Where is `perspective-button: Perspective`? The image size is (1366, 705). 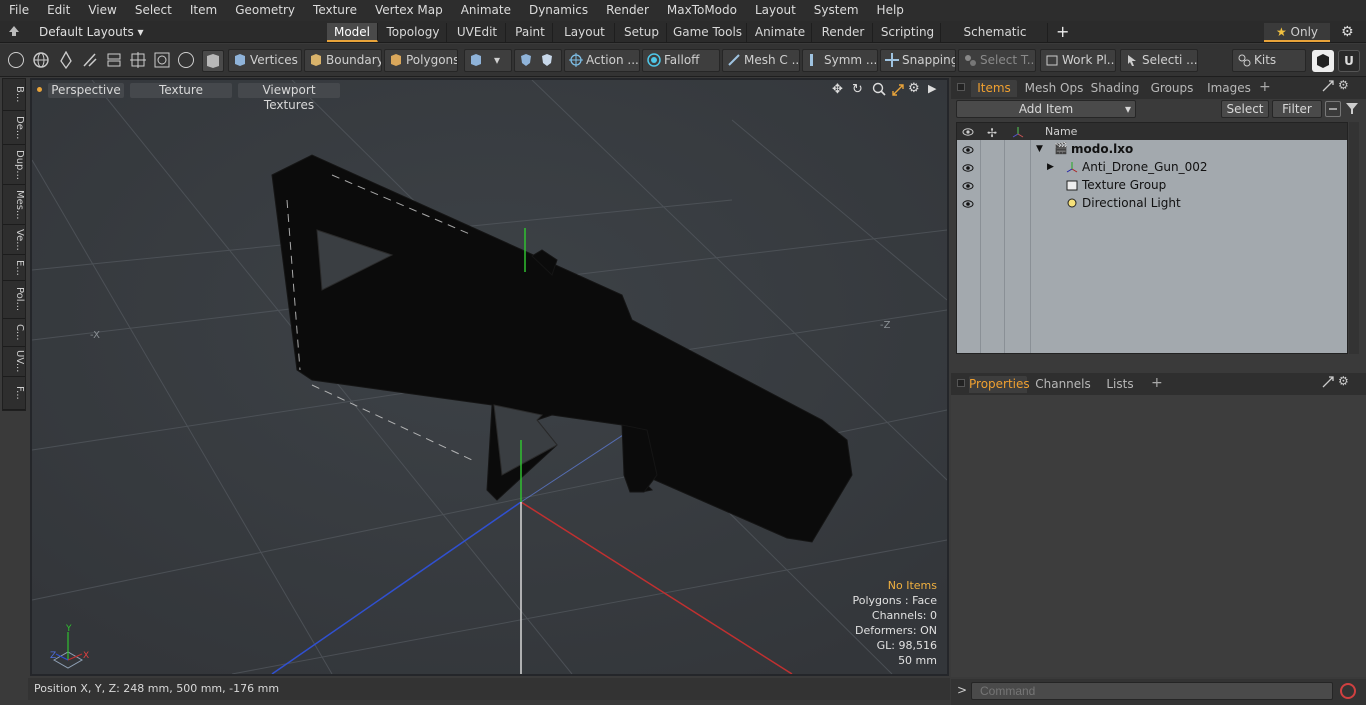
perspective-button: Perspective is located at coordinates (86, 90).